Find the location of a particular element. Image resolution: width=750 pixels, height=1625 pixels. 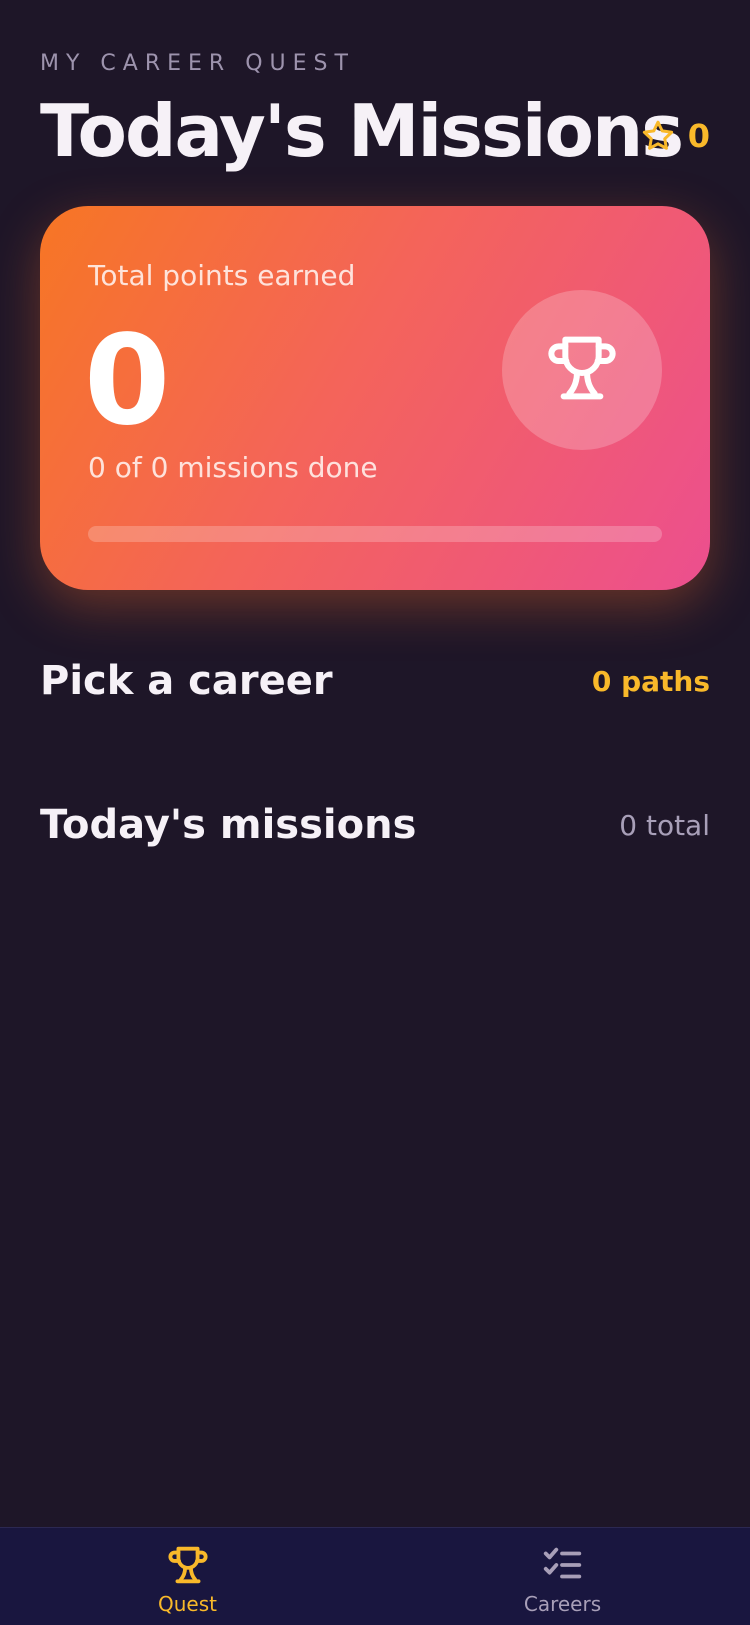

title-row: Today's Missions 0 is located at coordinates (375, 133).